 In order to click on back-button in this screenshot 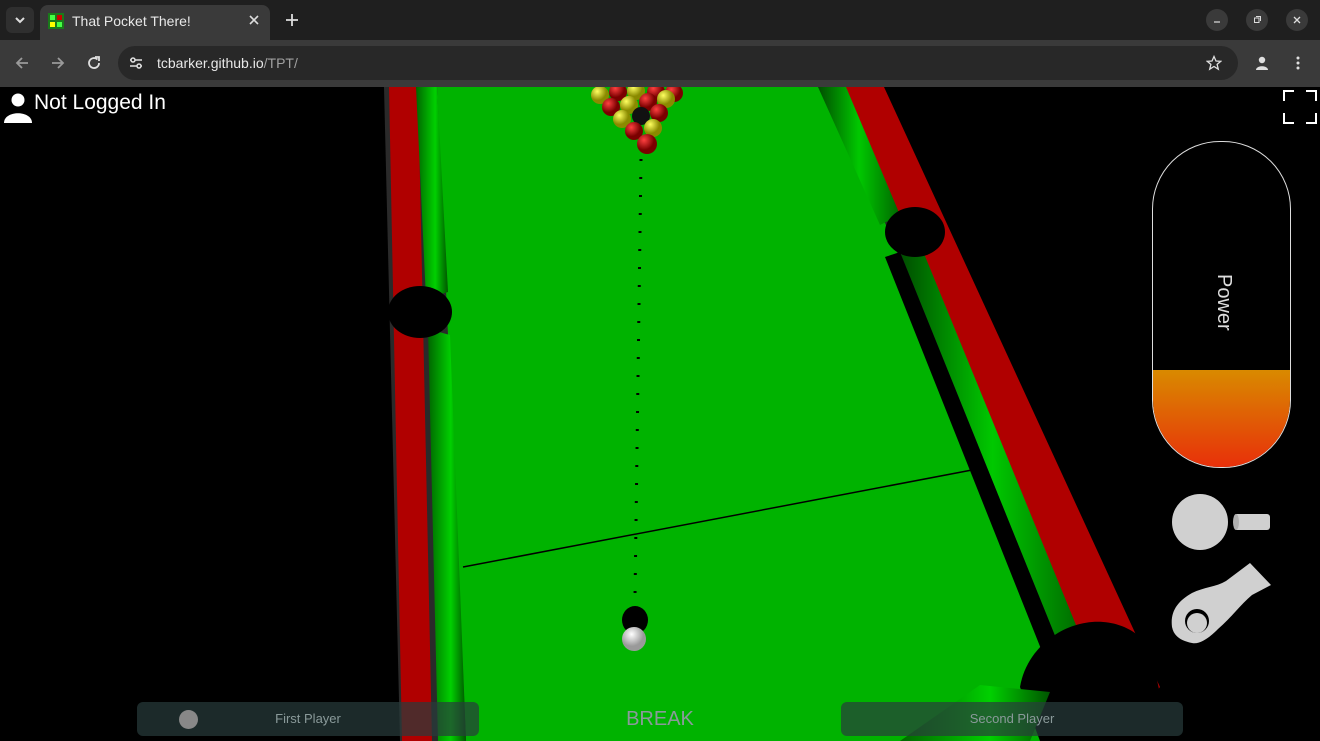, I will do `click(22, 63)`.